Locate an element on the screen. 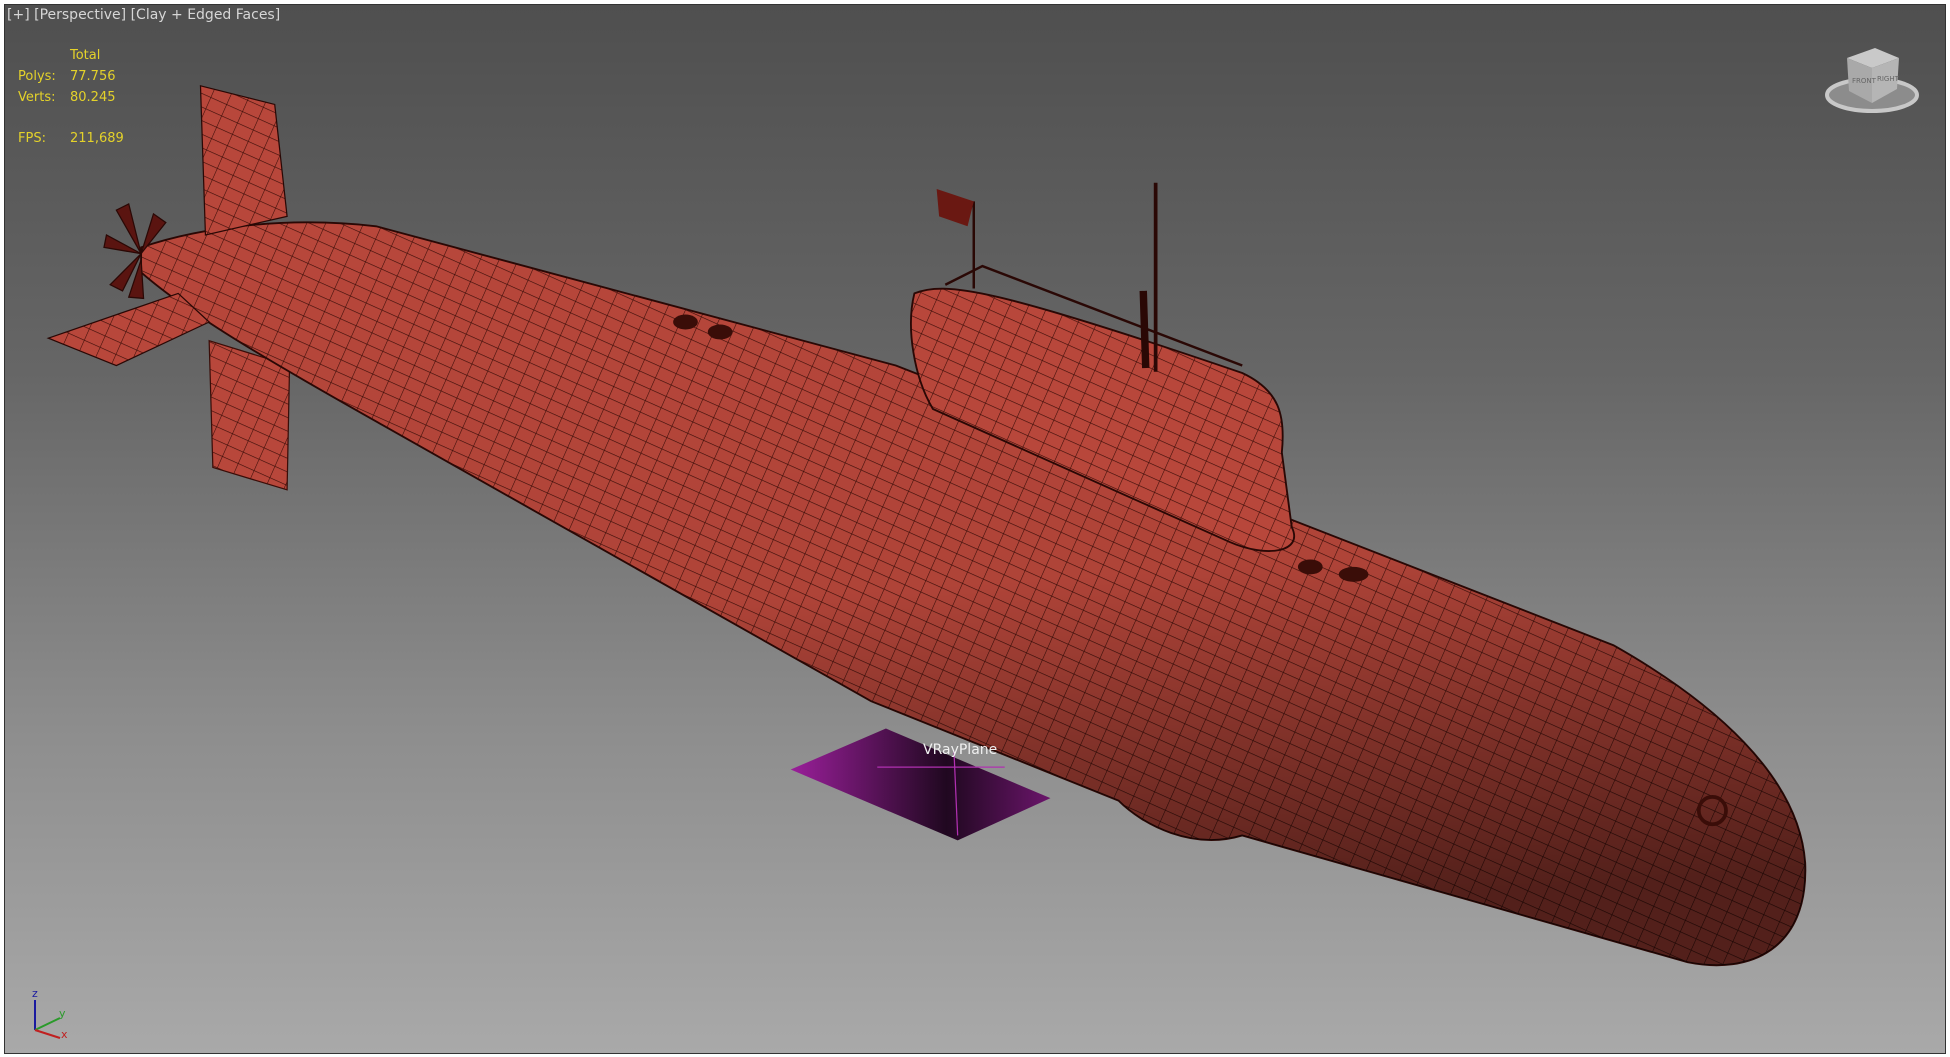 Image resolution: width=1950 pixels, height=1057 pixels. fps-value: 211,689 is located at coordinates (97, 138).